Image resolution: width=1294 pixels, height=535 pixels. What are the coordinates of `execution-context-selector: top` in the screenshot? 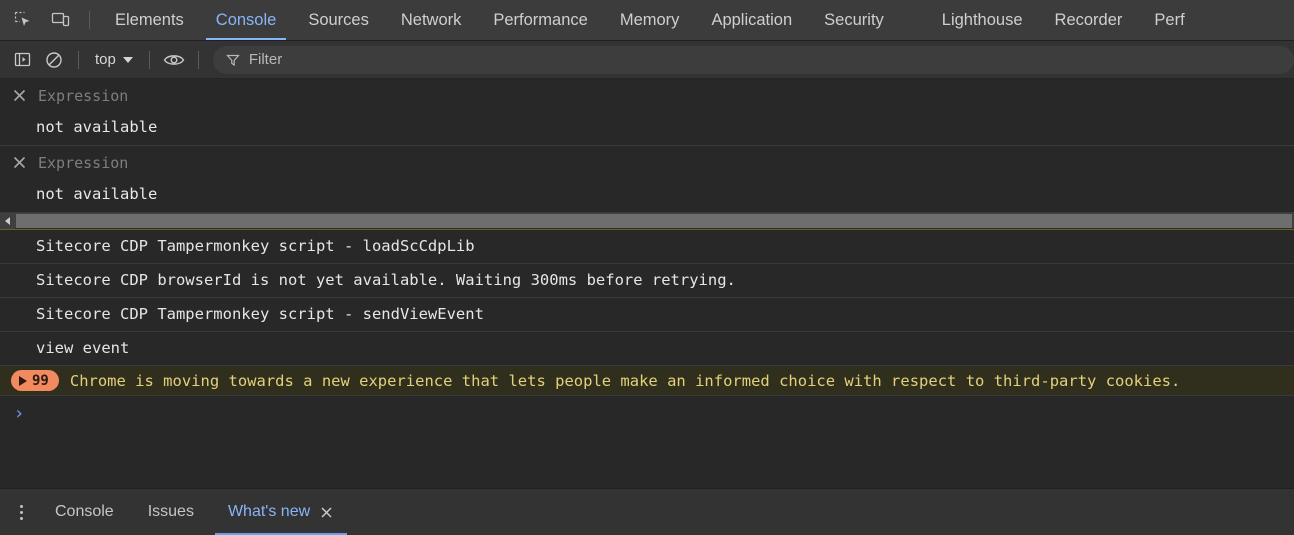 It's located at (114, 60).